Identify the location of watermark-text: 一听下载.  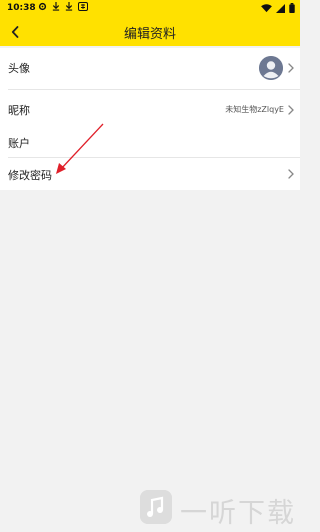
(238, 513).